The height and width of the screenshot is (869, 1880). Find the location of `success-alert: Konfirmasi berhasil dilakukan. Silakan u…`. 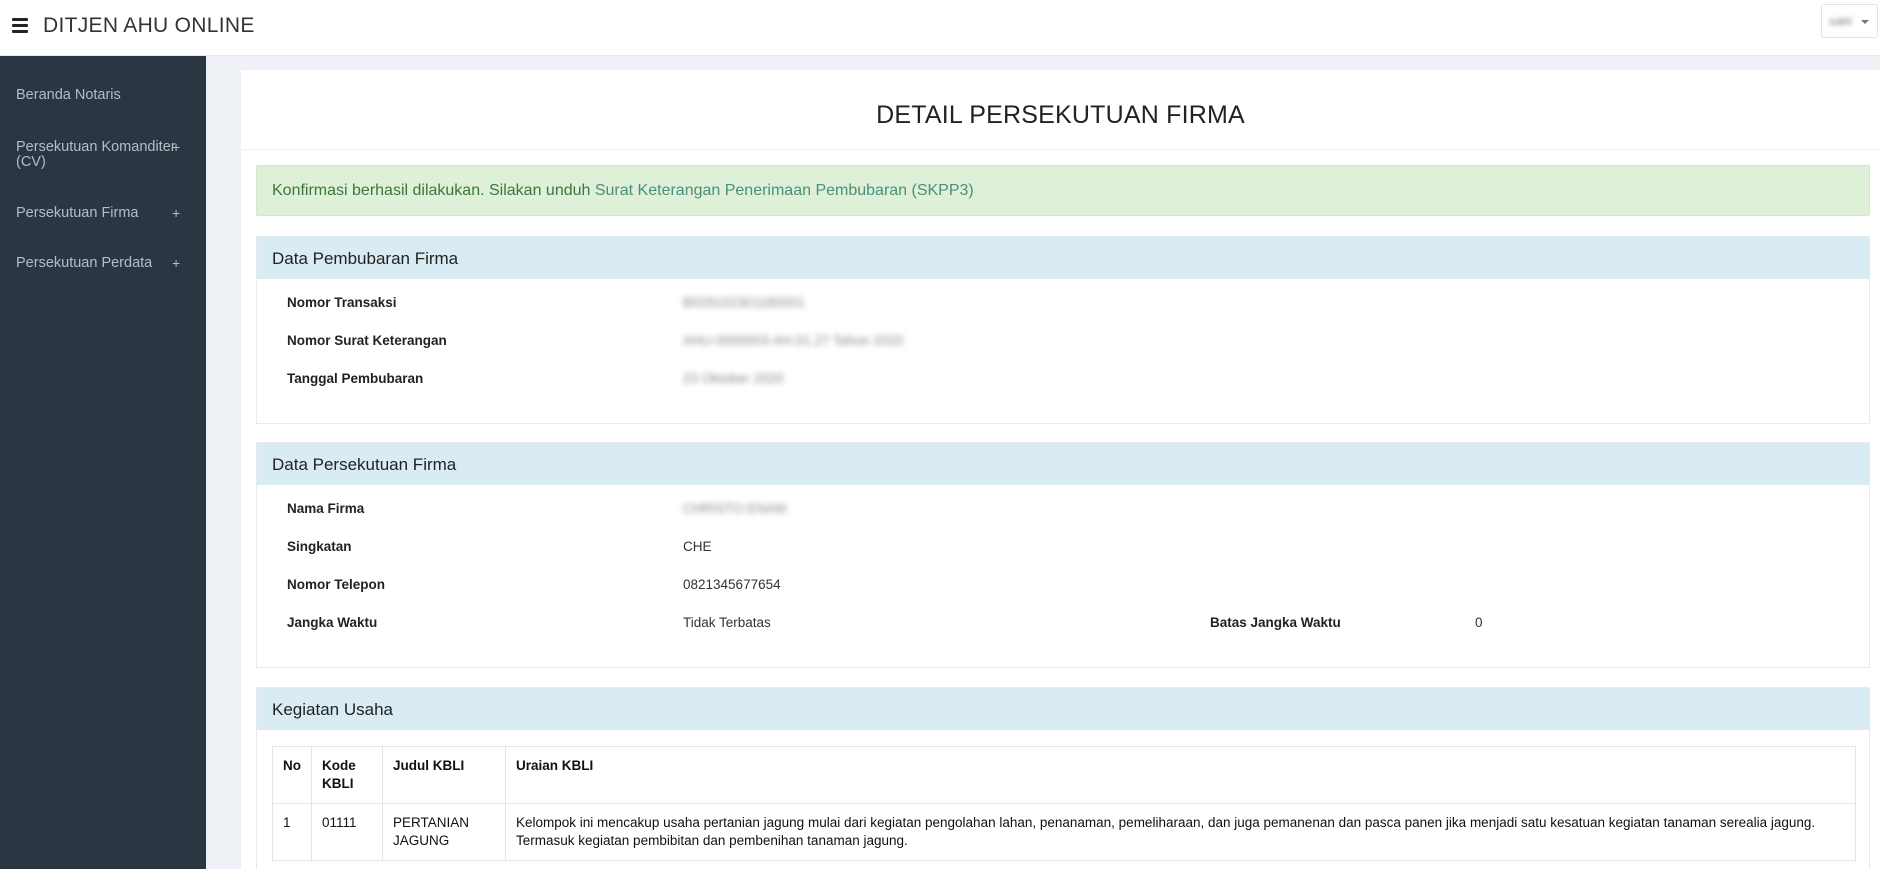

success-alert: Konfirmasi berhasil dilakukan. Silakan u… is located at coordinates (1063, 190).